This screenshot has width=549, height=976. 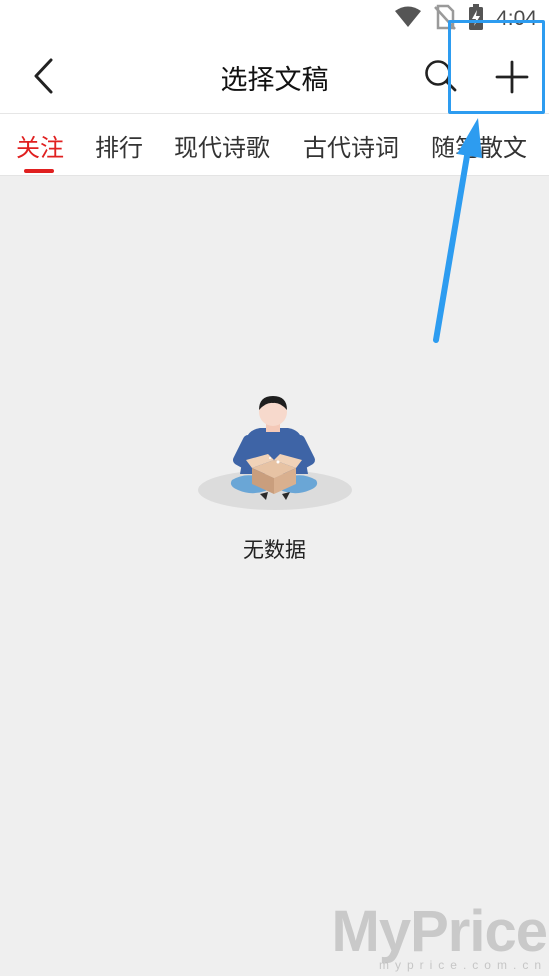 What do you see at coordinates (119, 145) in the screenshot?
I see `tab-ranking: 排行` at bounding box center [119, 145].